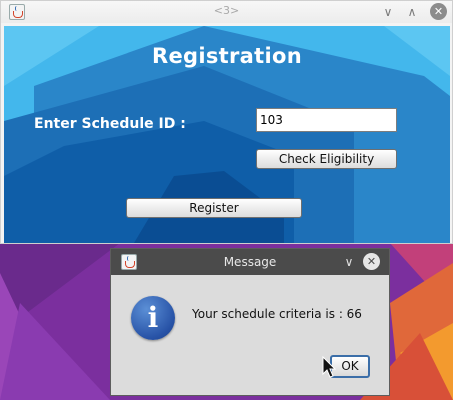  I want to click on schedule-id-label: Enter Schedule ID :, so click(110, 124).